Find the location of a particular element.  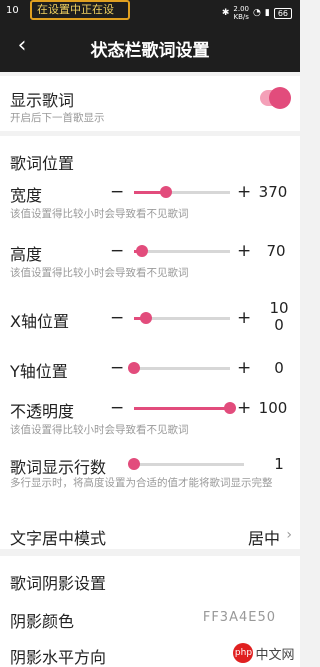

width-increase-button: + is located at coordinates (244, 192).